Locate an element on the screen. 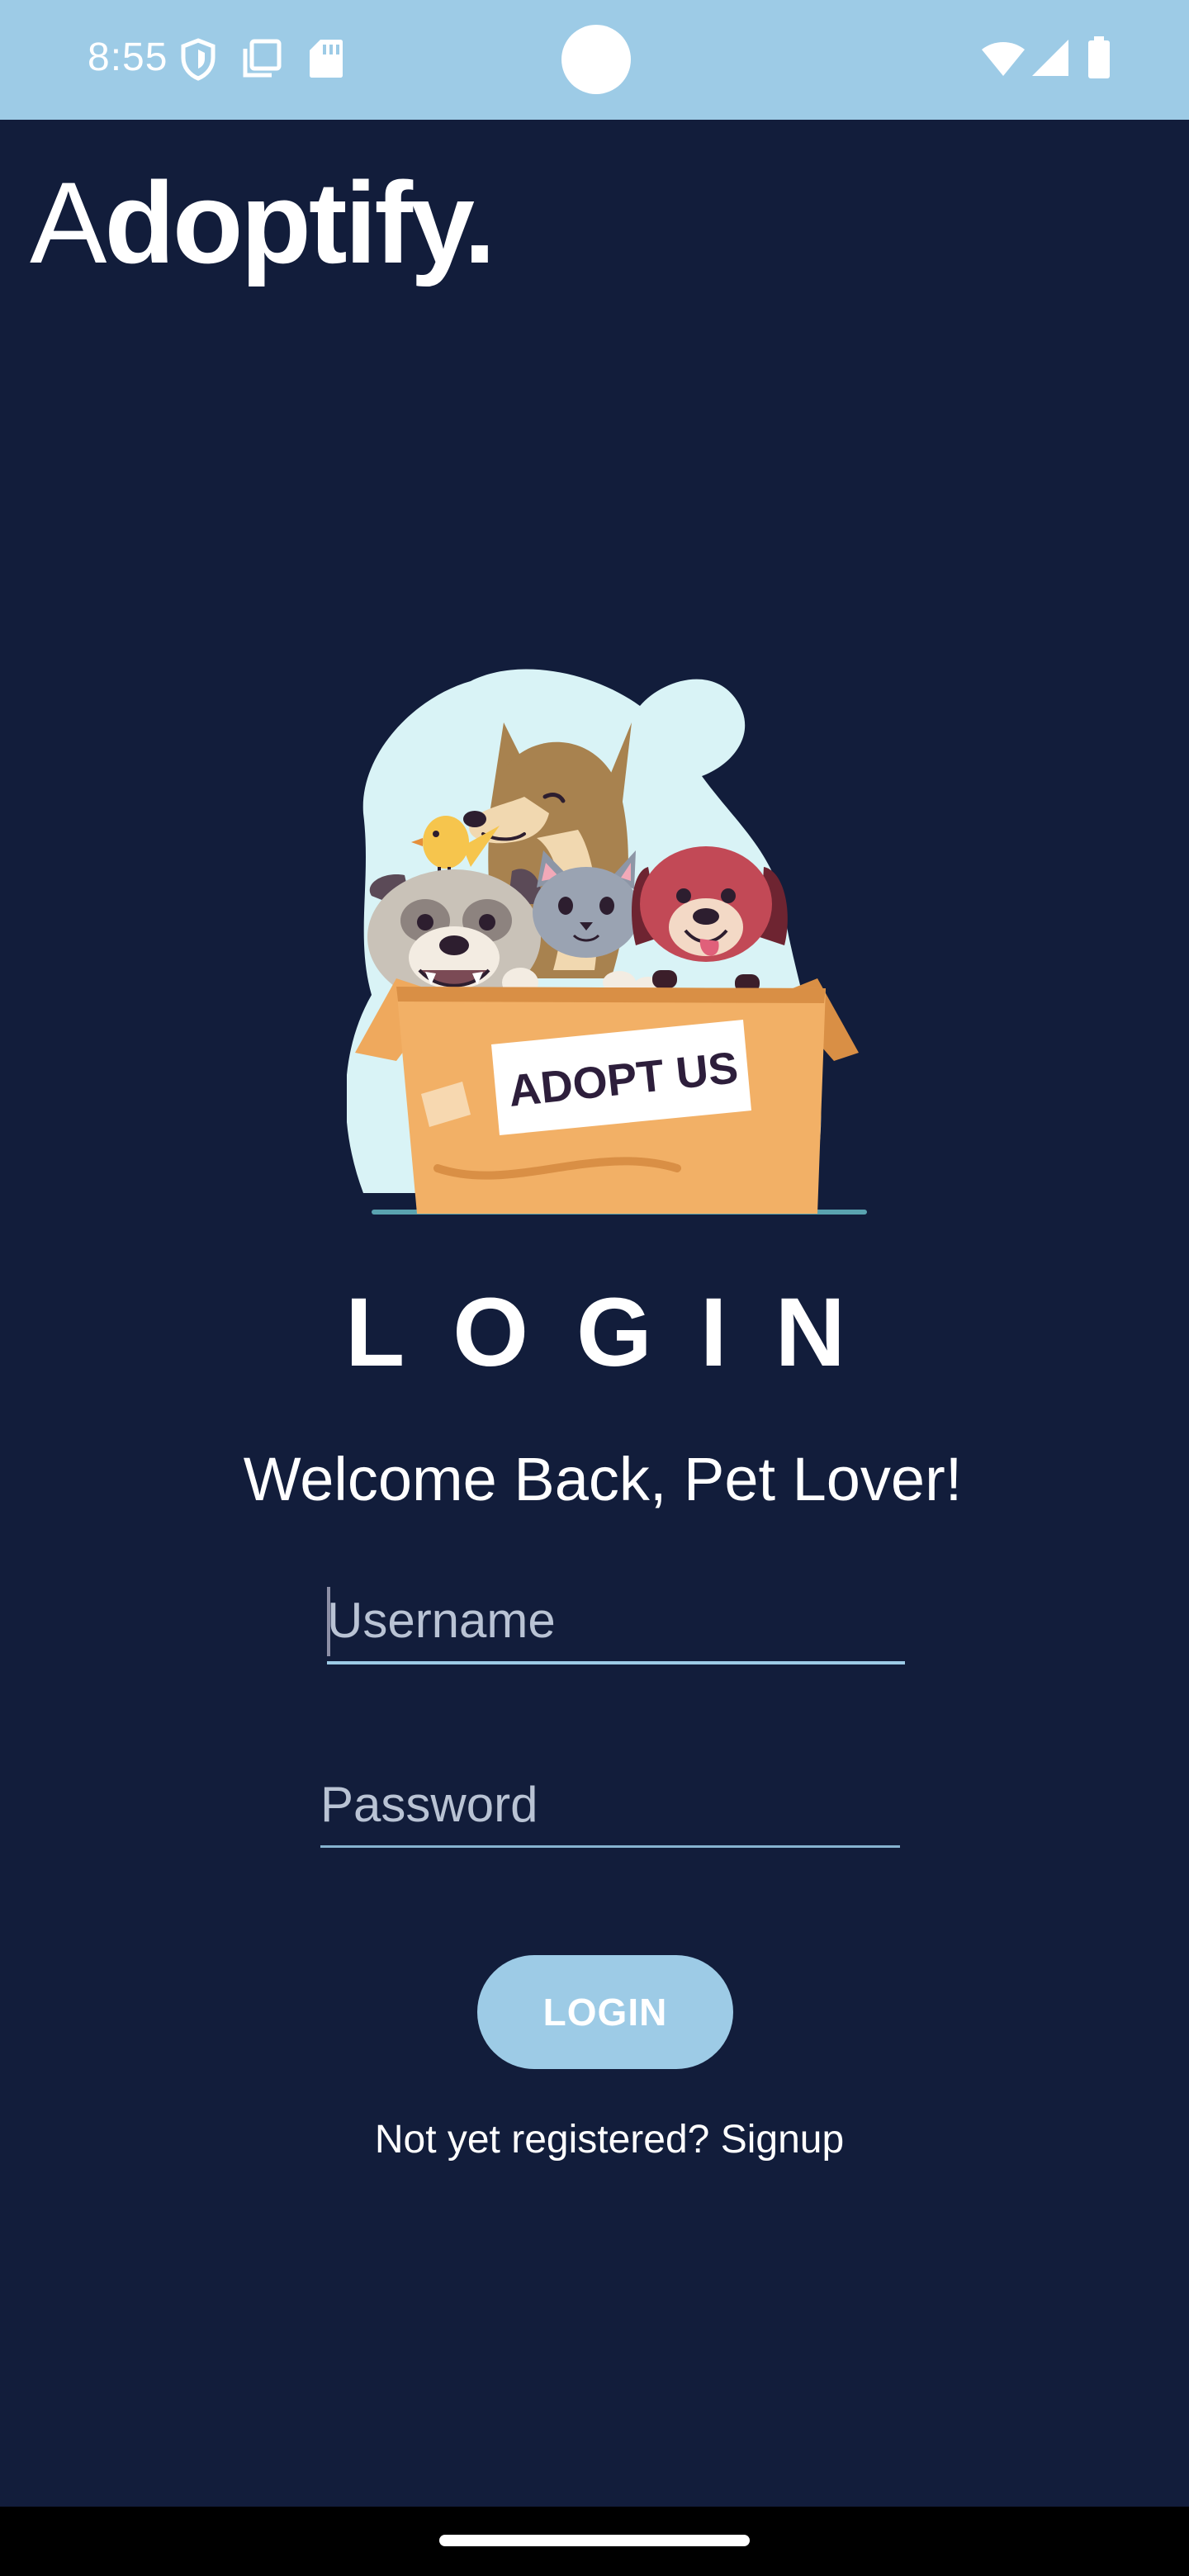 Image resolution: width=1189 pixels, height=2576 pixels. app-title-rest: doptify. is located at coordinates (299, 222).